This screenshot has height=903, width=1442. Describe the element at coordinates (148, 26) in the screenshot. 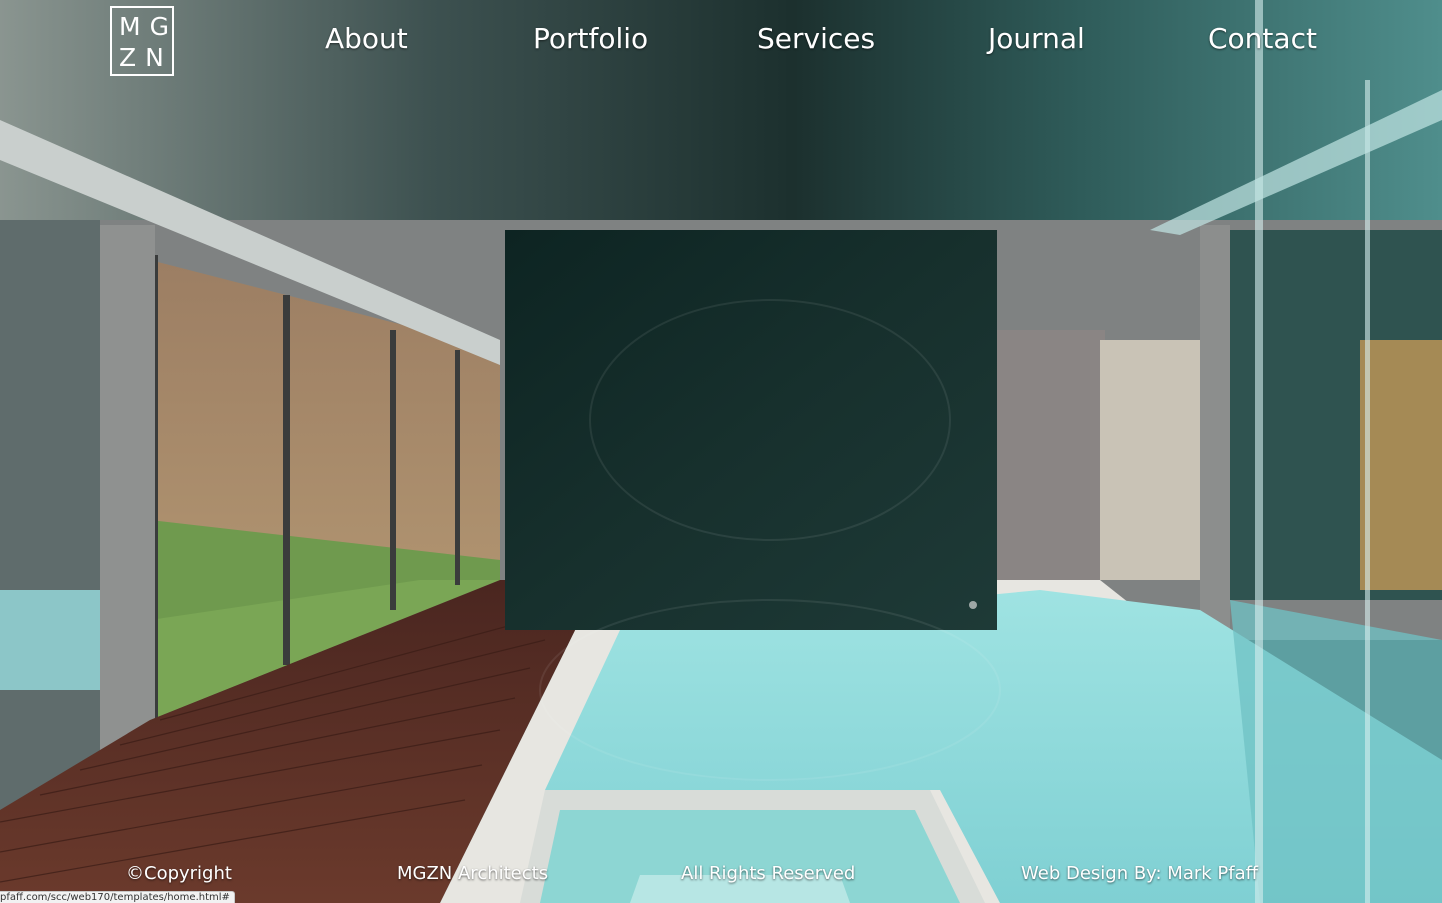

I see `logo-line-1: MG` at that location.